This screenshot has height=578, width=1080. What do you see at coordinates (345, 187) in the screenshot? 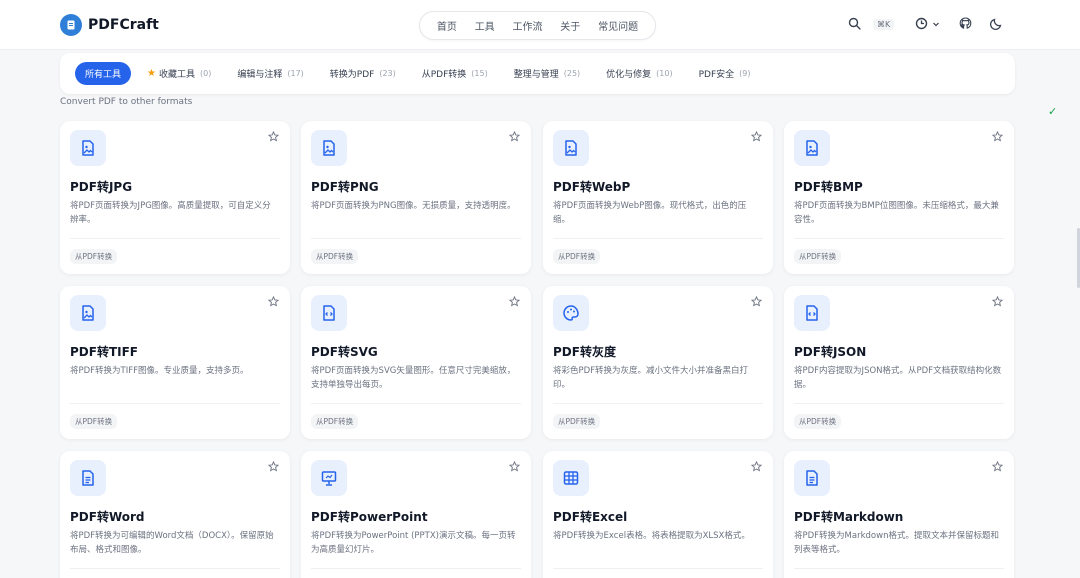
I see `tool-title: PDF转PNG` at bounding box center [345, 187].